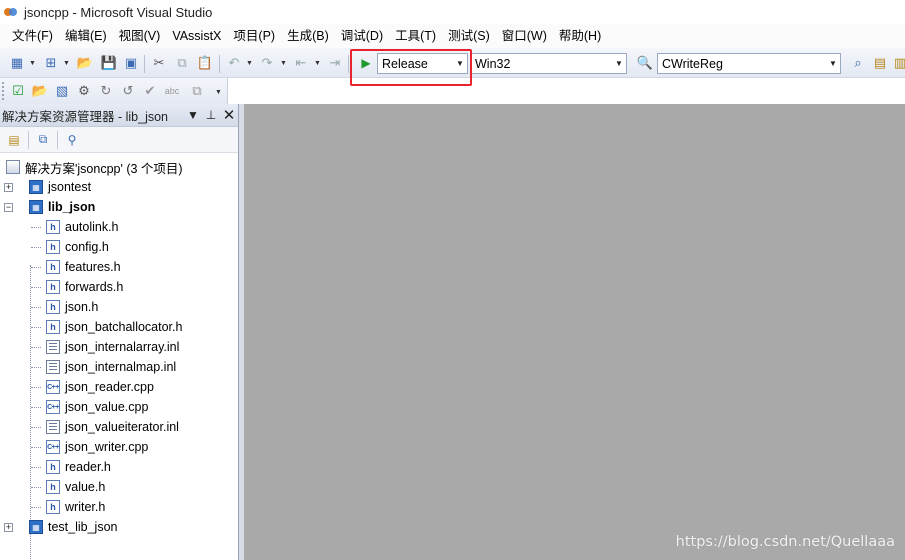 The image size is (905, 560). Describe the element at coordinates (17, 63) in the screenshot. I see `new-project-icon: ▦` at that location.